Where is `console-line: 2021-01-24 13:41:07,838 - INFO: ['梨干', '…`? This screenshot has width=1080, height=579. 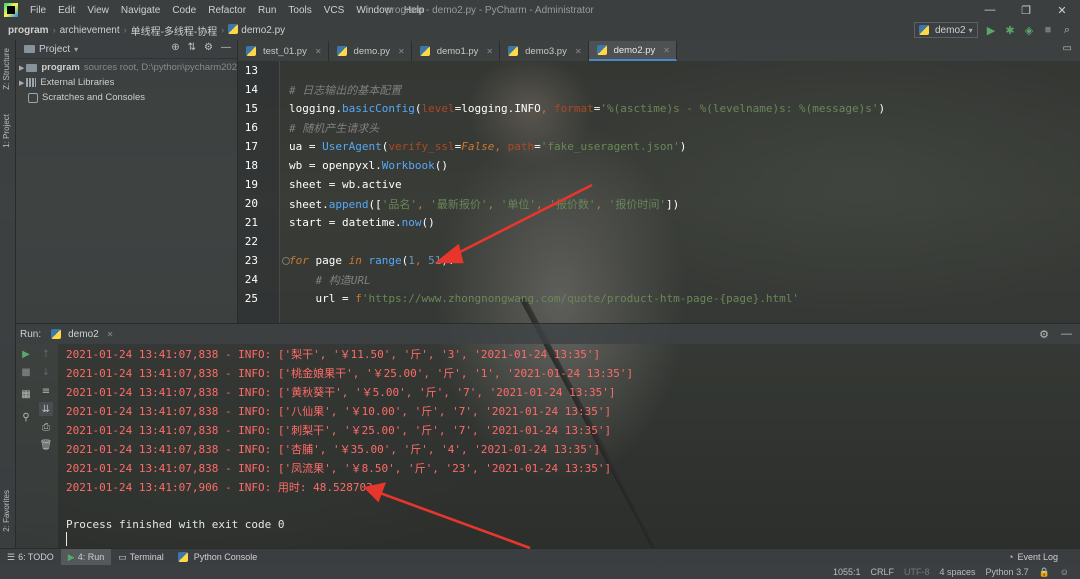
console-line: 2021-01-24 13:41:07,838 - INFO: ['梨干', '… is located at coordinates (333, 354).